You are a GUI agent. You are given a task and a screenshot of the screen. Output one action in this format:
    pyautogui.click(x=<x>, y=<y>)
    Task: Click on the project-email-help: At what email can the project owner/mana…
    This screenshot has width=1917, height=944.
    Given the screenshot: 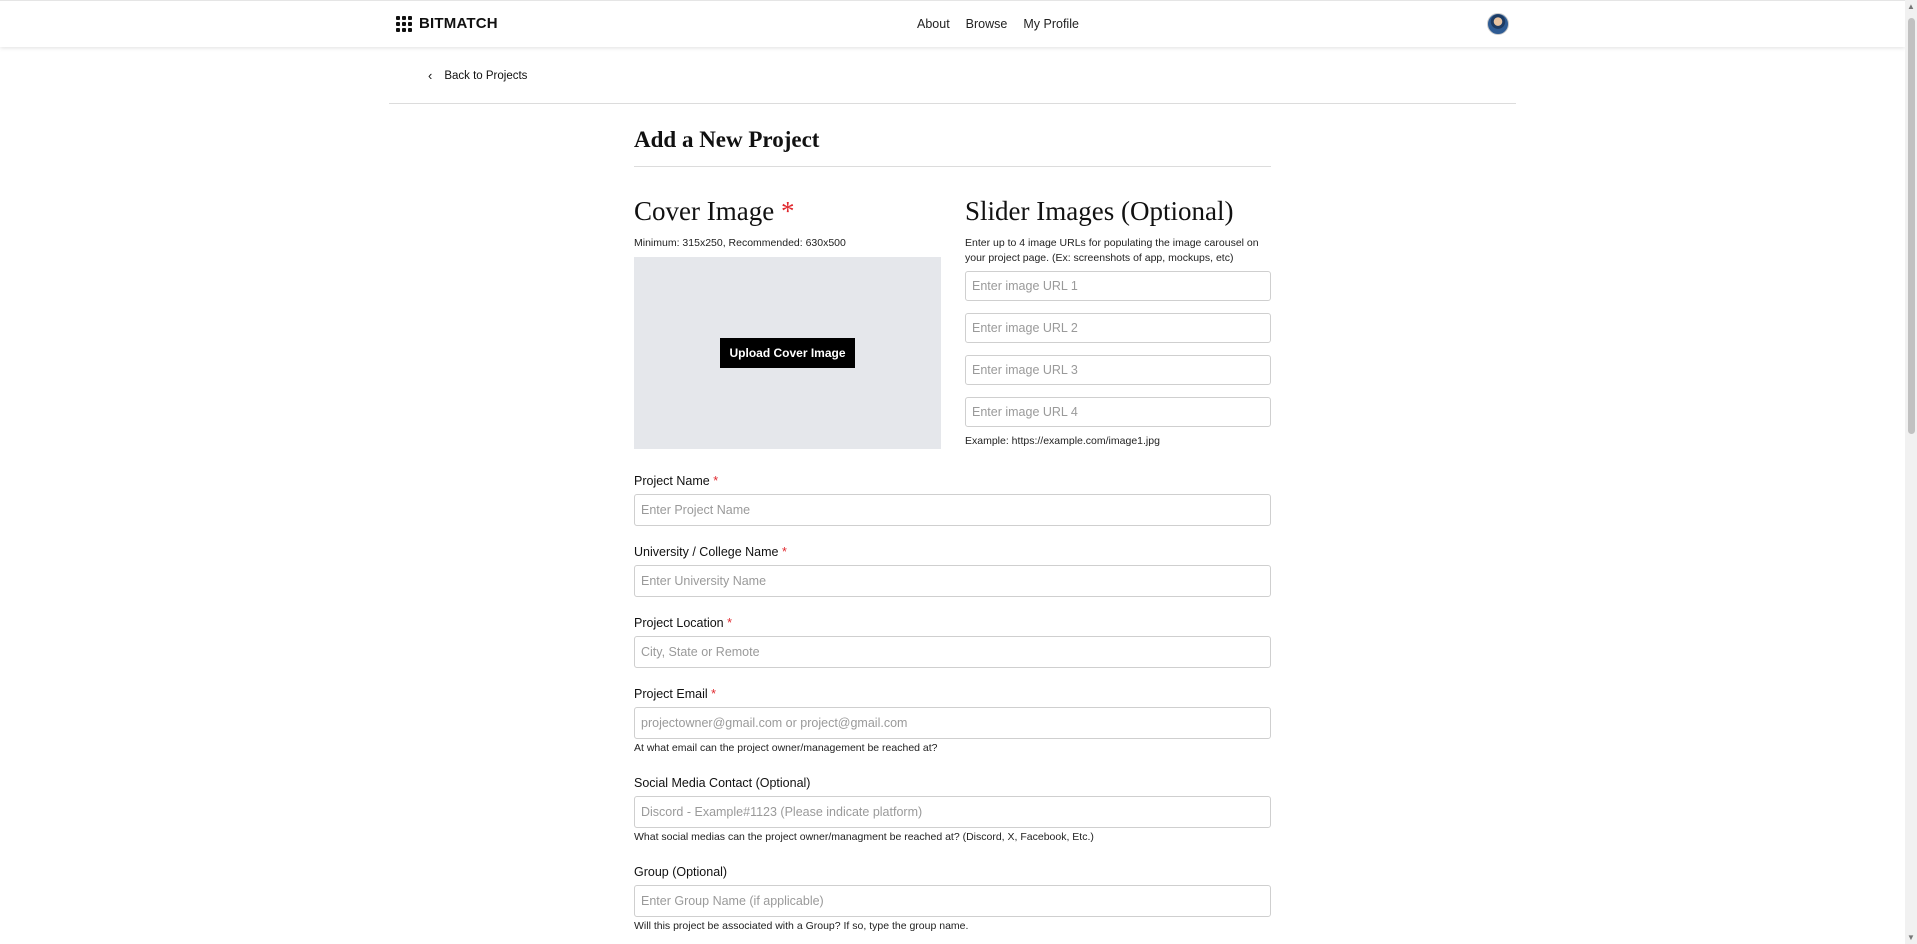 What is the action you would take?
    pyautogui.click(x=786, y=748)
    